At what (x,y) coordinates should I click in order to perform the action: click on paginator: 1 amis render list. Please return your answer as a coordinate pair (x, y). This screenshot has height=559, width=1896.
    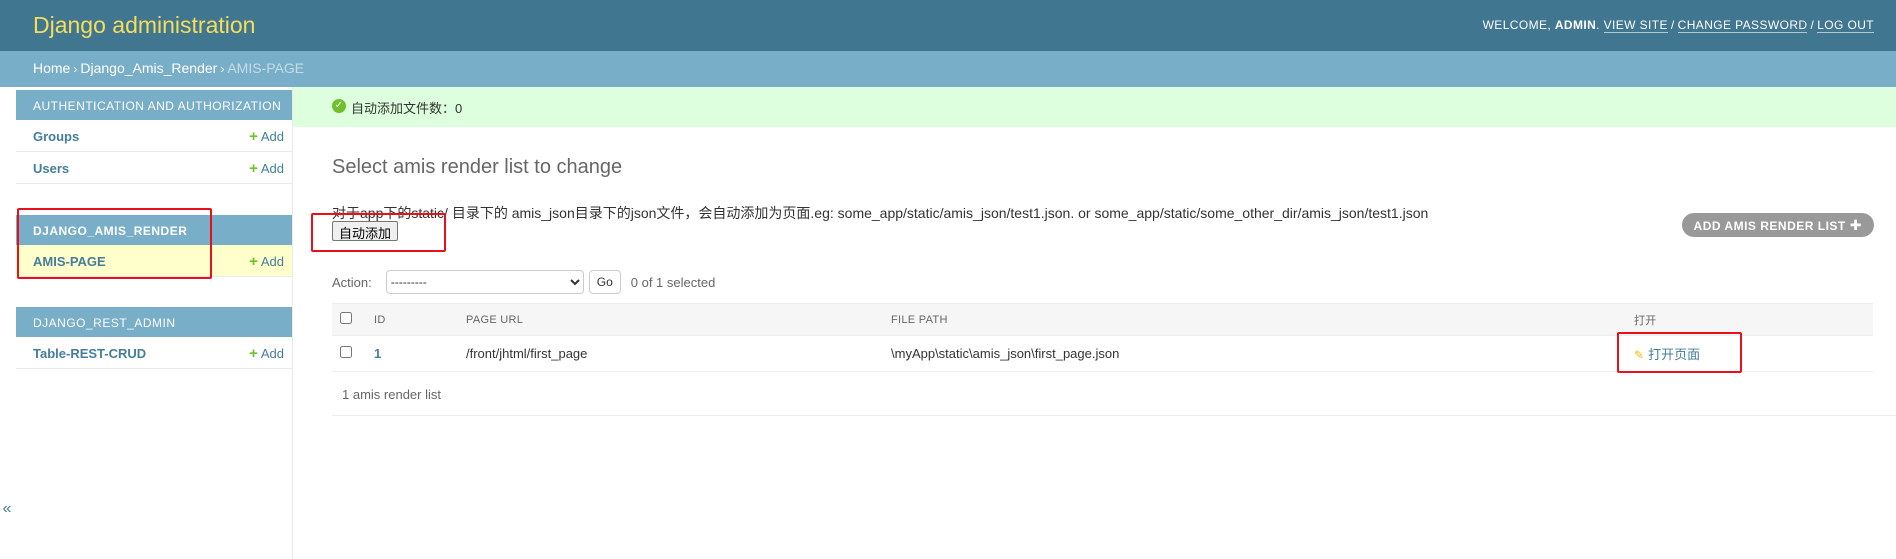
    Looking at the image, I should click on (1114, 397).